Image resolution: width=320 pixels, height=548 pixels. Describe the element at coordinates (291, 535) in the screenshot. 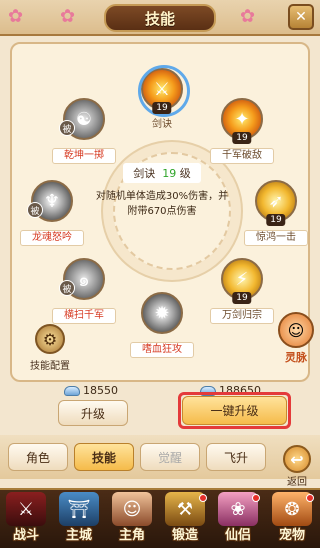

I see `nav-label: 宠物` at that location.